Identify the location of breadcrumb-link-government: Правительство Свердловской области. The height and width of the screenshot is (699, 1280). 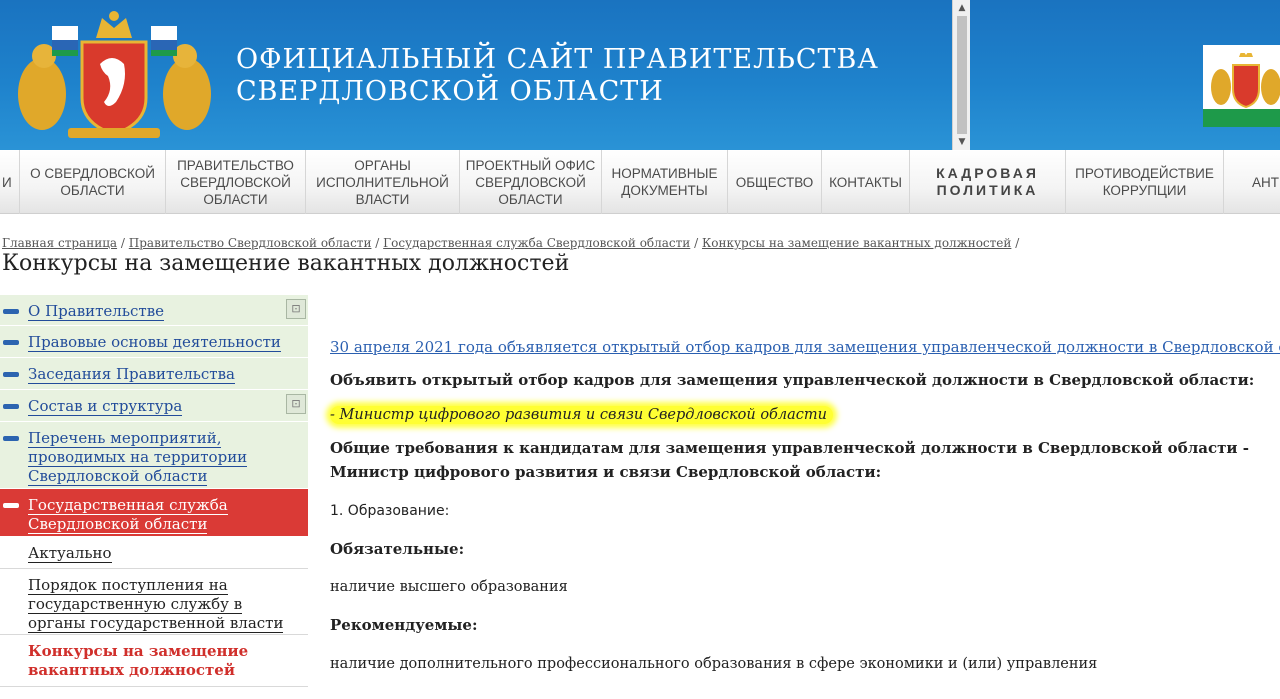
(250, 243).